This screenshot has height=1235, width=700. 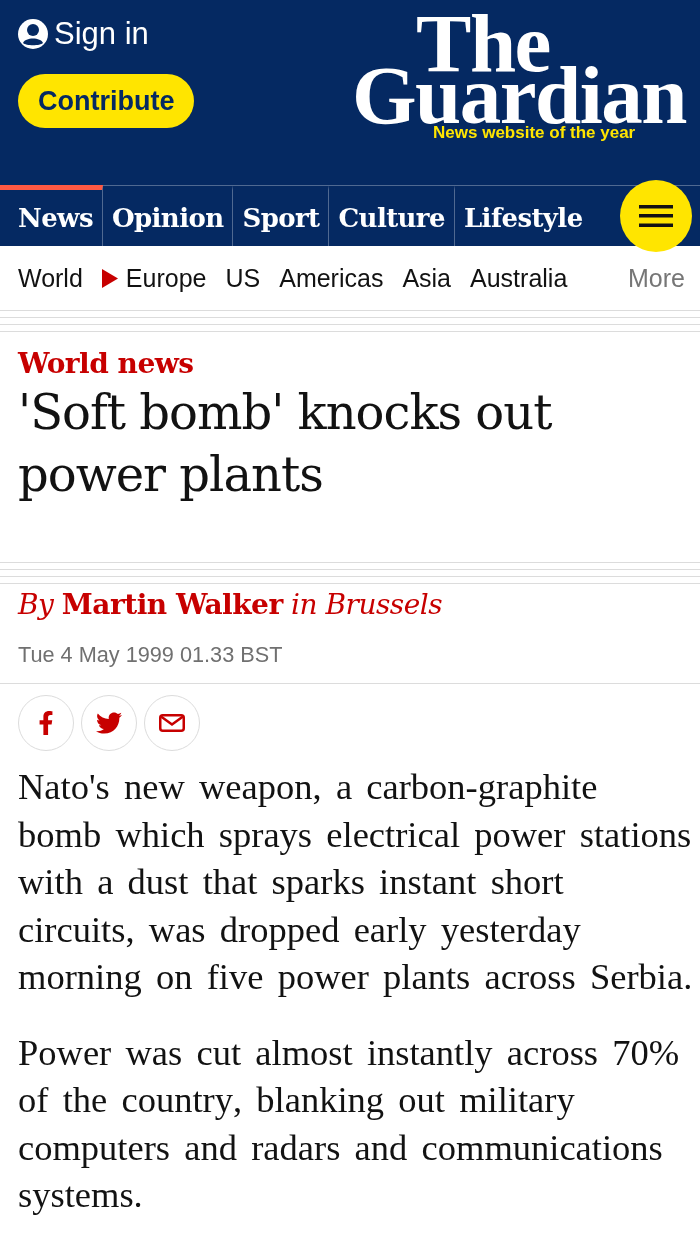 What do you see at coordinates (656, 216) in the screenshot?
I see `menu-icon` at bounding box center [656, 216].